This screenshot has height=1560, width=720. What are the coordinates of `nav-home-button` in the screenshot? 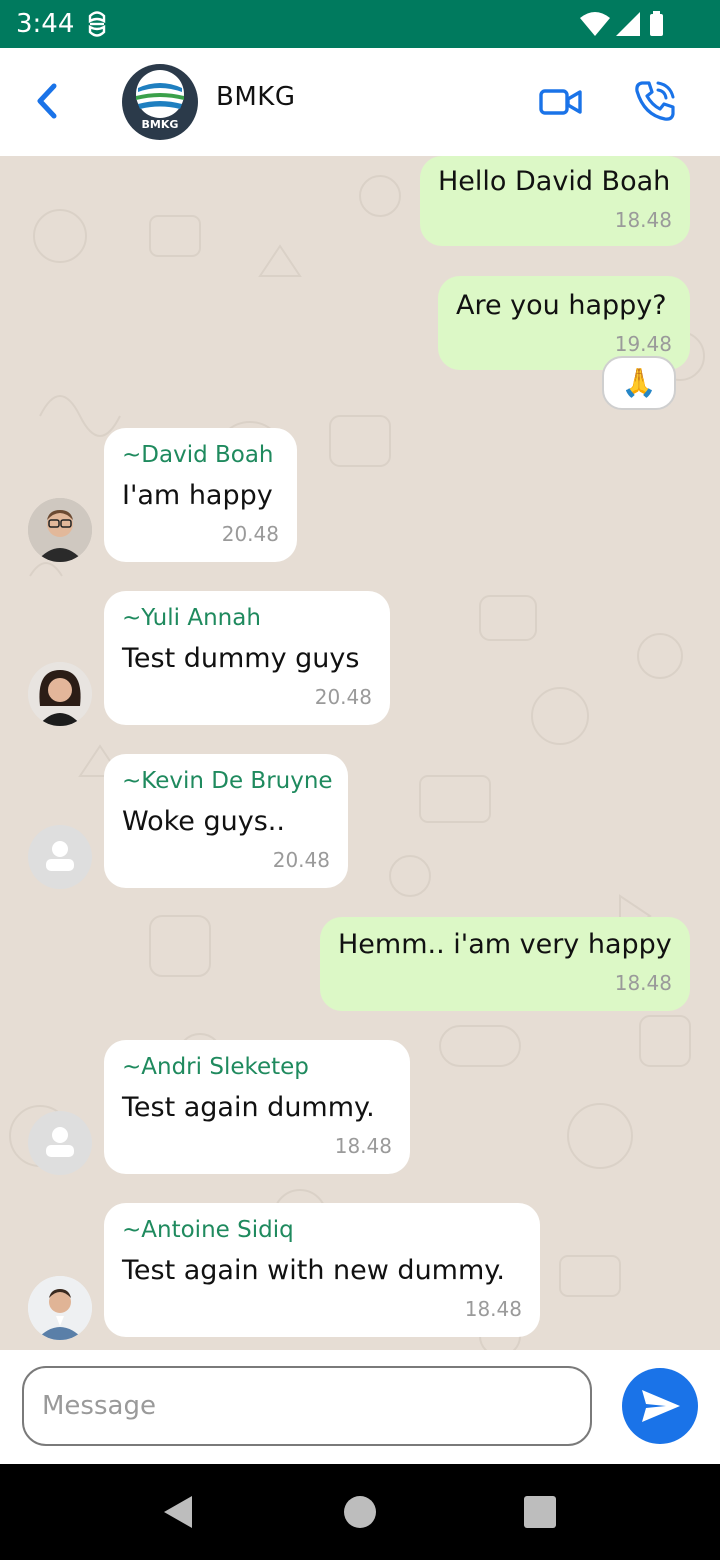 It's located at (360, 1512).